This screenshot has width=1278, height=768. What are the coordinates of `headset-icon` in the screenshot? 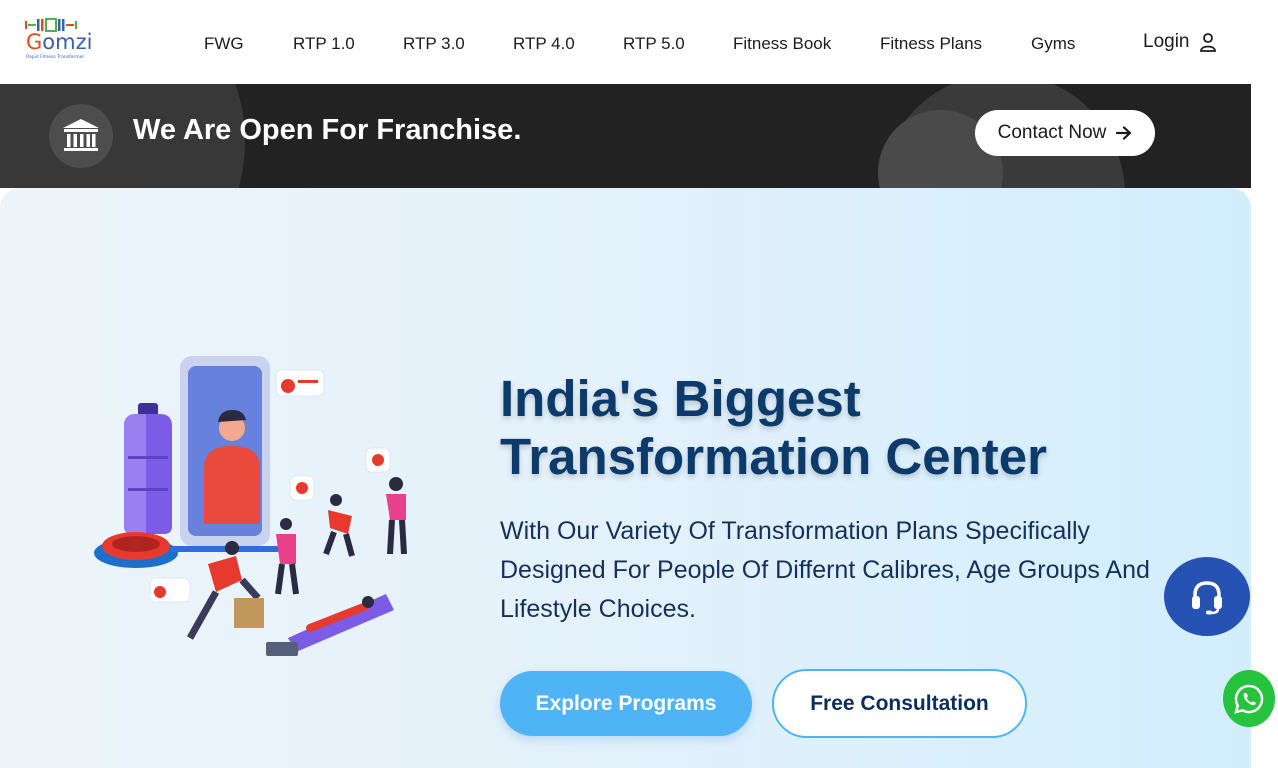 It's located at (1207, 597).